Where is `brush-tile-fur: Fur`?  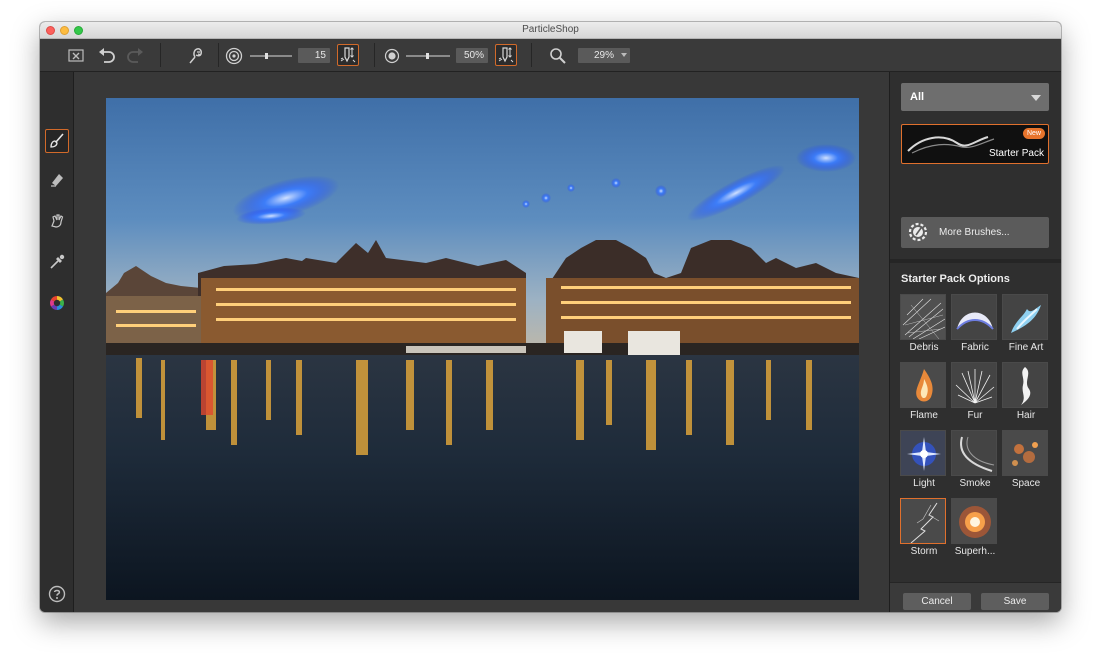 brush-tile-fur: Fur is located at coordinates (975, 394).